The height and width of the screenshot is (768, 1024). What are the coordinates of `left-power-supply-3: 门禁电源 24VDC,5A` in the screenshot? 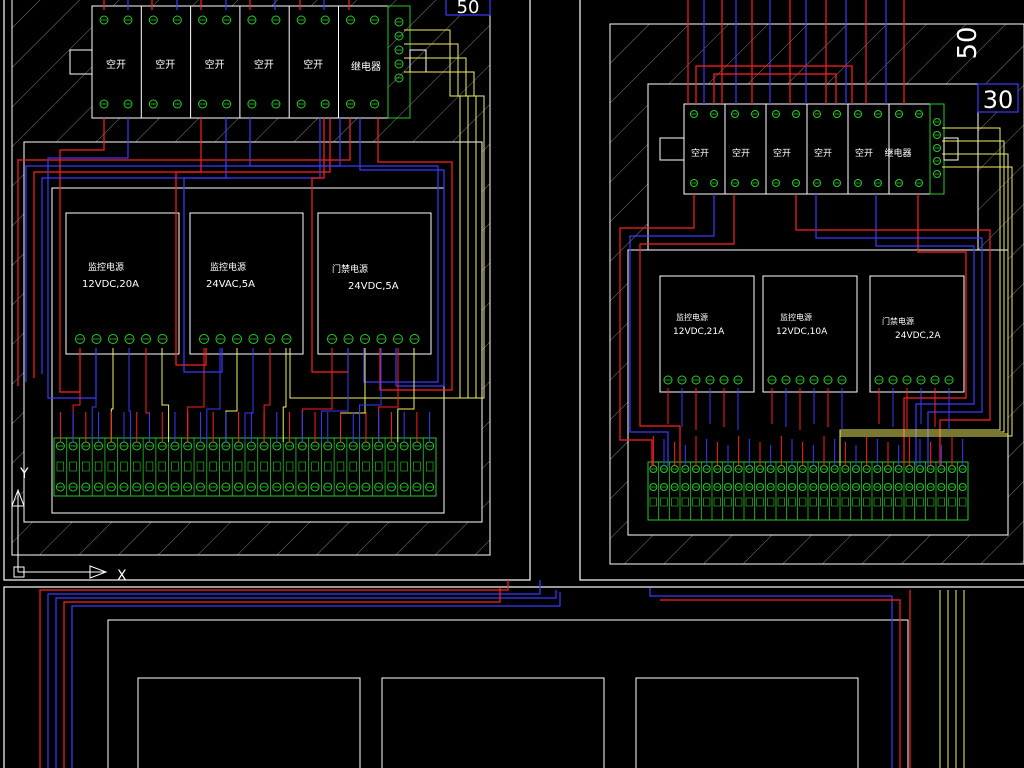 It's located at (374, 283).